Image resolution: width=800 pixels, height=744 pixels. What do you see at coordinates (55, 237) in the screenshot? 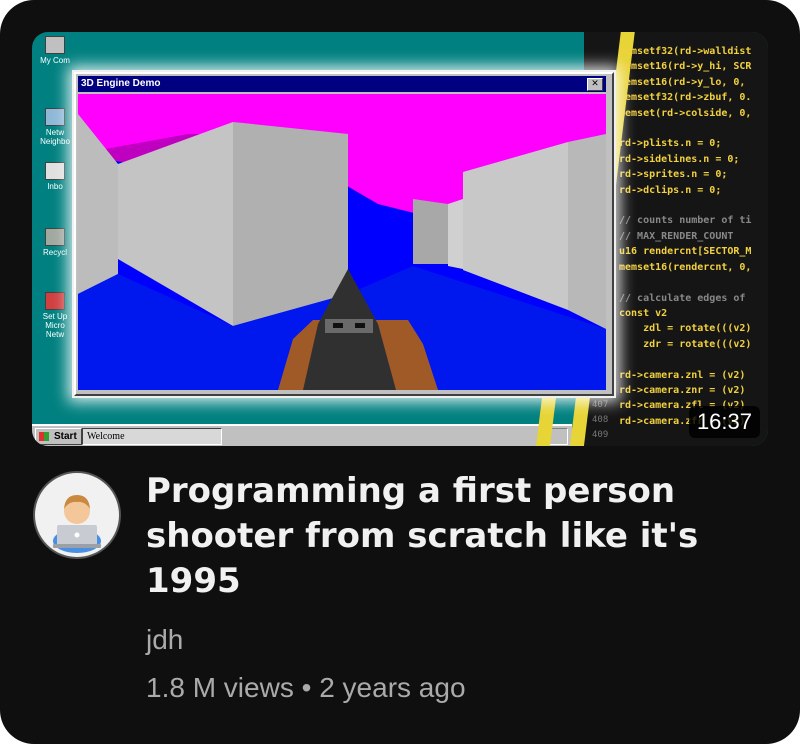
I see `recycle-bin-icon` at bounding box center [55, 237].